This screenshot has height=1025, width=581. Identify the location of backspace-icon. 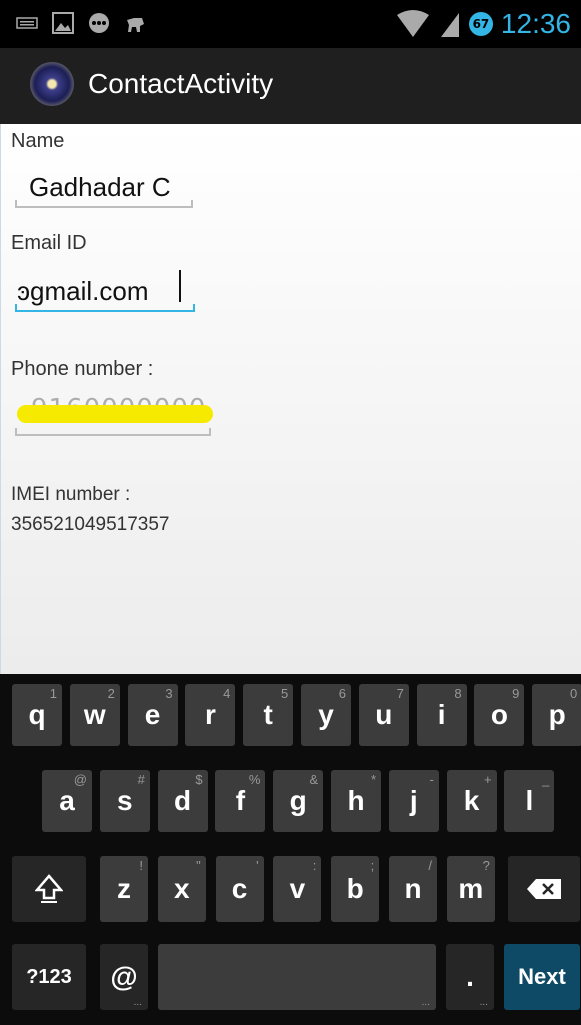
(544, 889).